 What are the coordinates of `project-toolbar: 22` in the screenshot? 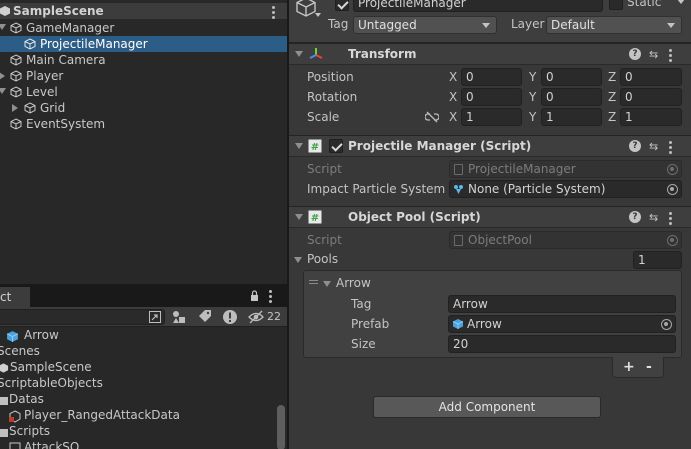 It's located at (143, 317).